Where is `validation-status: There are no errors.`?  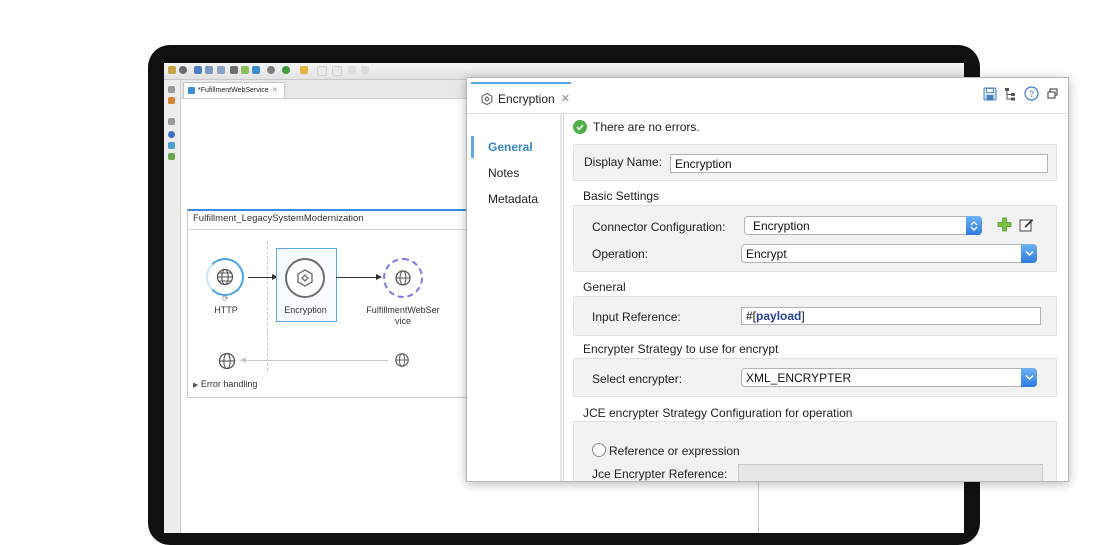 validation-status: There are no errors. is located at coordinates (636, 127).